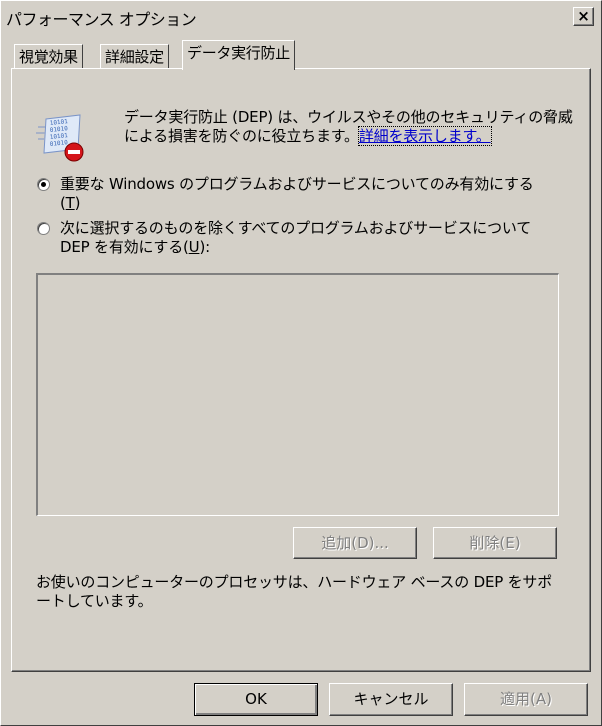 This screenshot has height=726, width=602. I want to click on close-icon: ×, so click(583, 16).